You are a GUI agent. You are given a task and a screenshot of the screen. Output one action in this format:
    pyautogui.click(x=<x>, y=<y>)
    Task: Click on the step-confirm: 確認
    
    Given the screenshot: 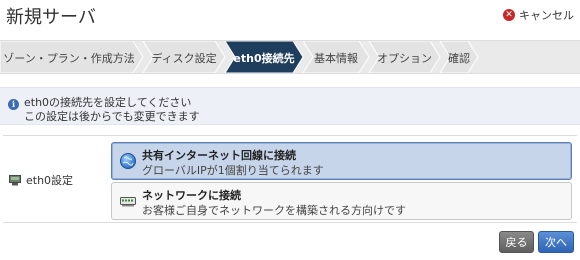 What is the action you would take?
    pyautogui.click(x=459, y=57)
    